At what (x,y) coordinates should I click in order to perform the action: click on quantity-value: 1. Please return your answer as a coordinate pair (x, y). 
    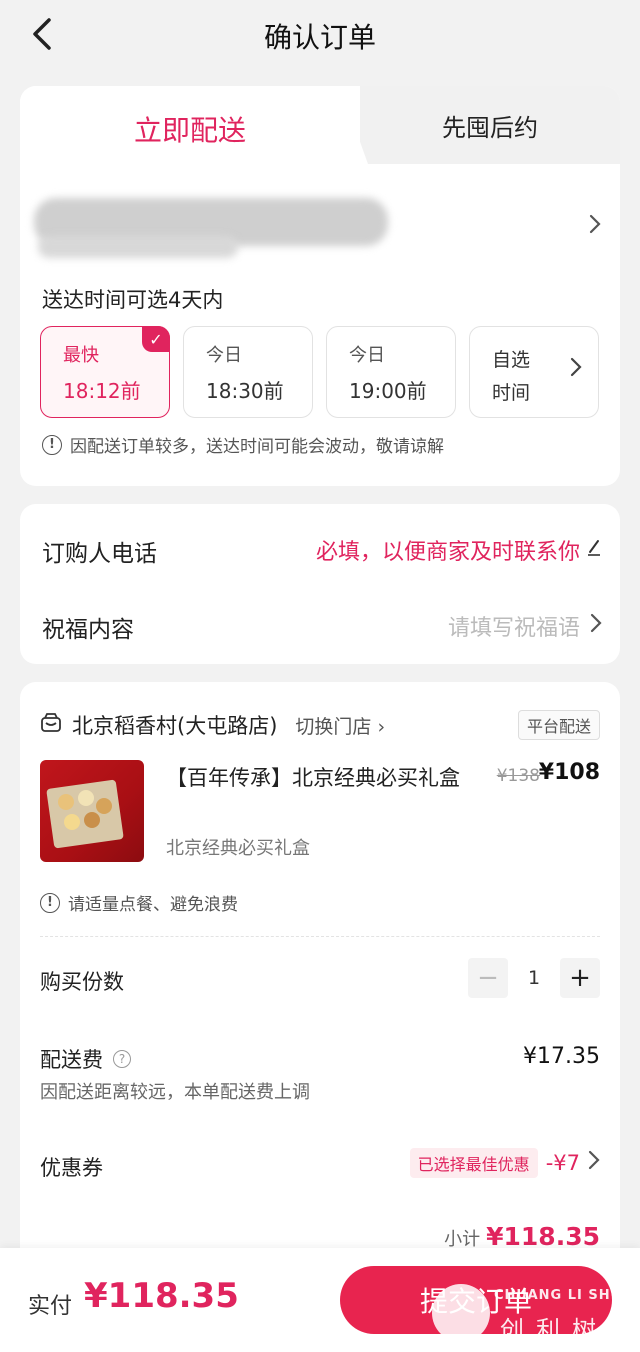
    Looking at the image, I should click on (534, 978).